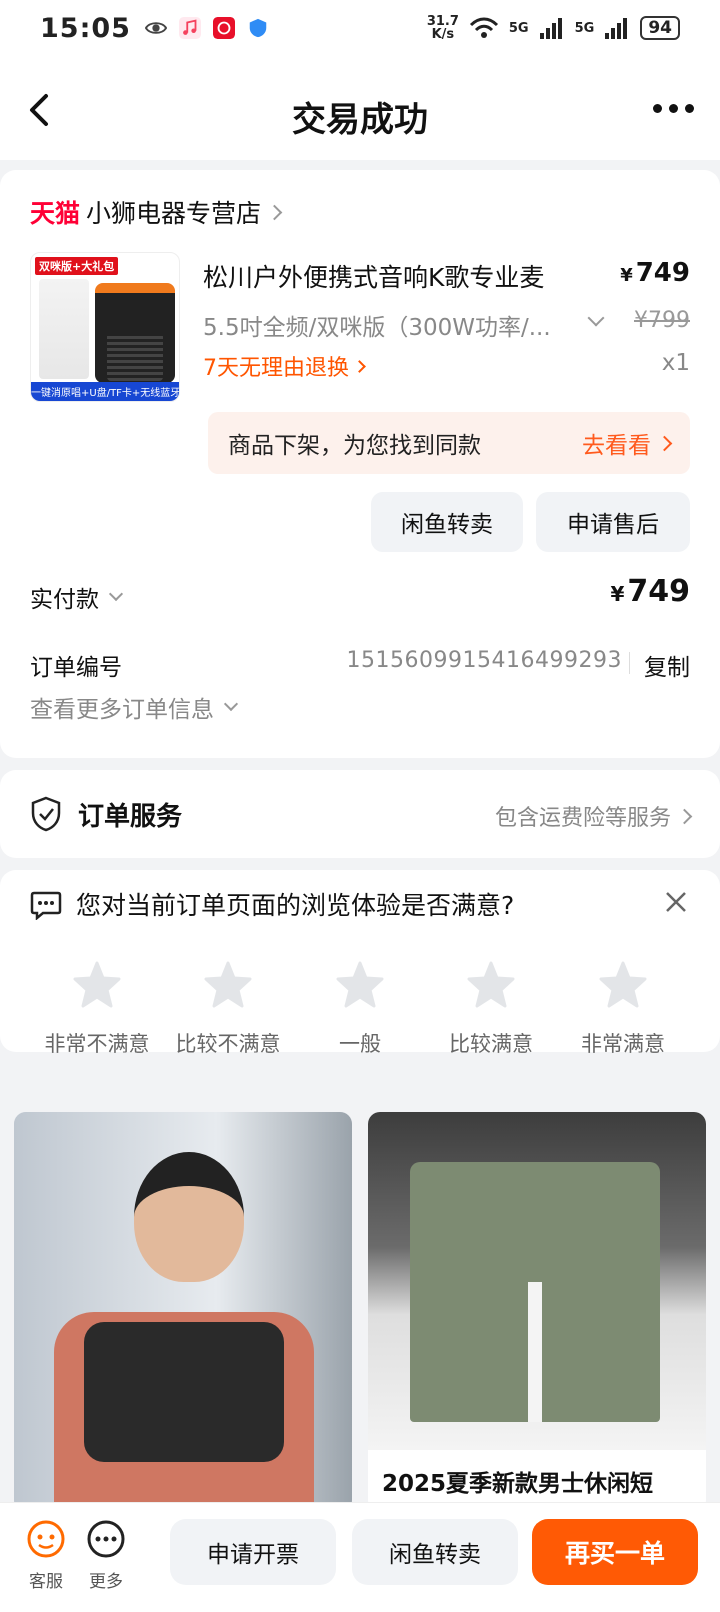 The height and width of the screenshot is (1612, 720). Describe the element at coordinates (135, 333) in the screenshot. I see `speaker-graphic` at that location.